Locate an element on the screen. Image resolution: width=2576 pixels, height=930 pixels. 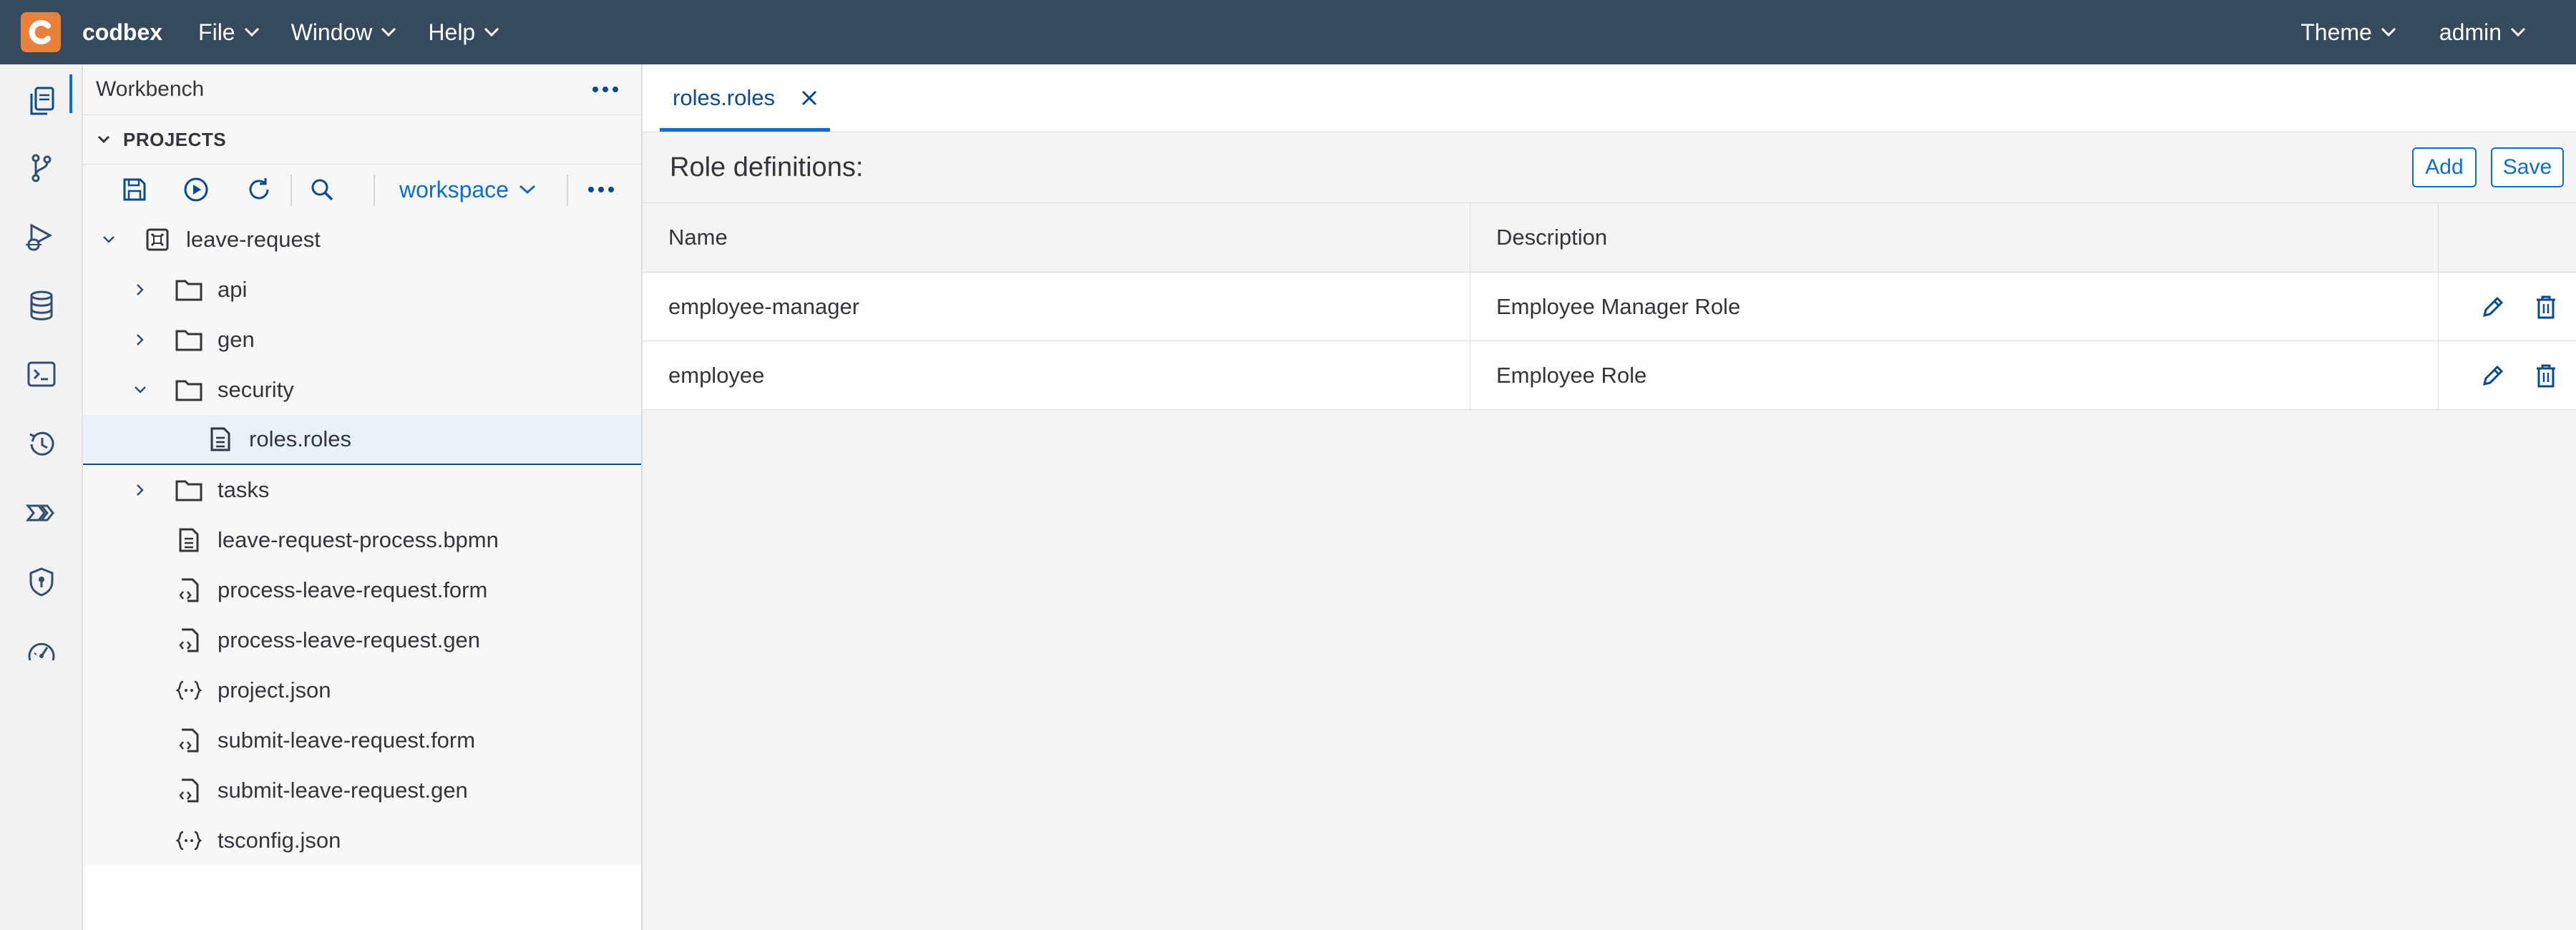
terminal-icon is located at coordinates (41, 374).